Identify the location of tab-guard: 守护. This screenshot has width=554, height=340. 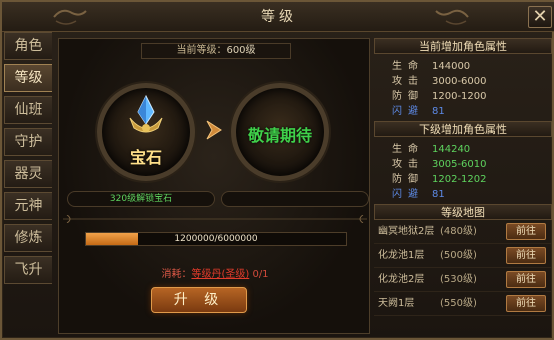
(28, 142).